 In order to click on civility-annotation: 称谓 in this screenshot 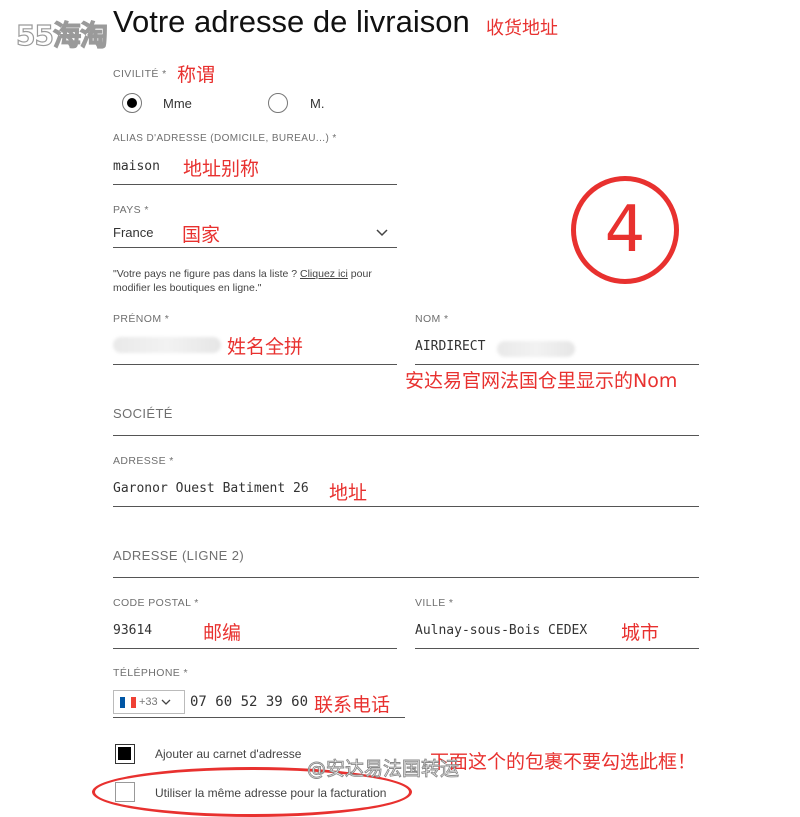, I will do `click(196, 75)`.